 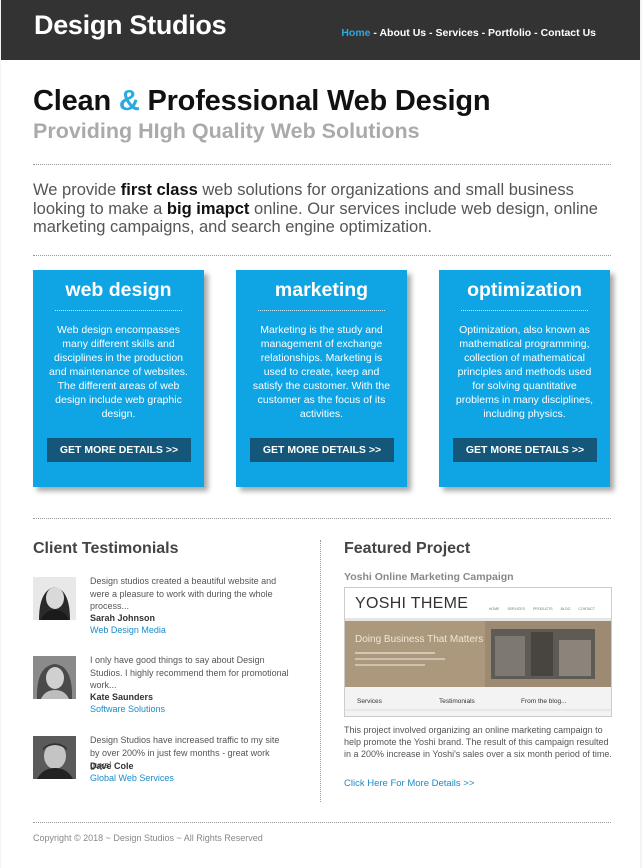 What do you see at coordinates (112, 766) in the screenshot?
I see `testimonial-author: Dave Cole` at bounding box center [112, 766].